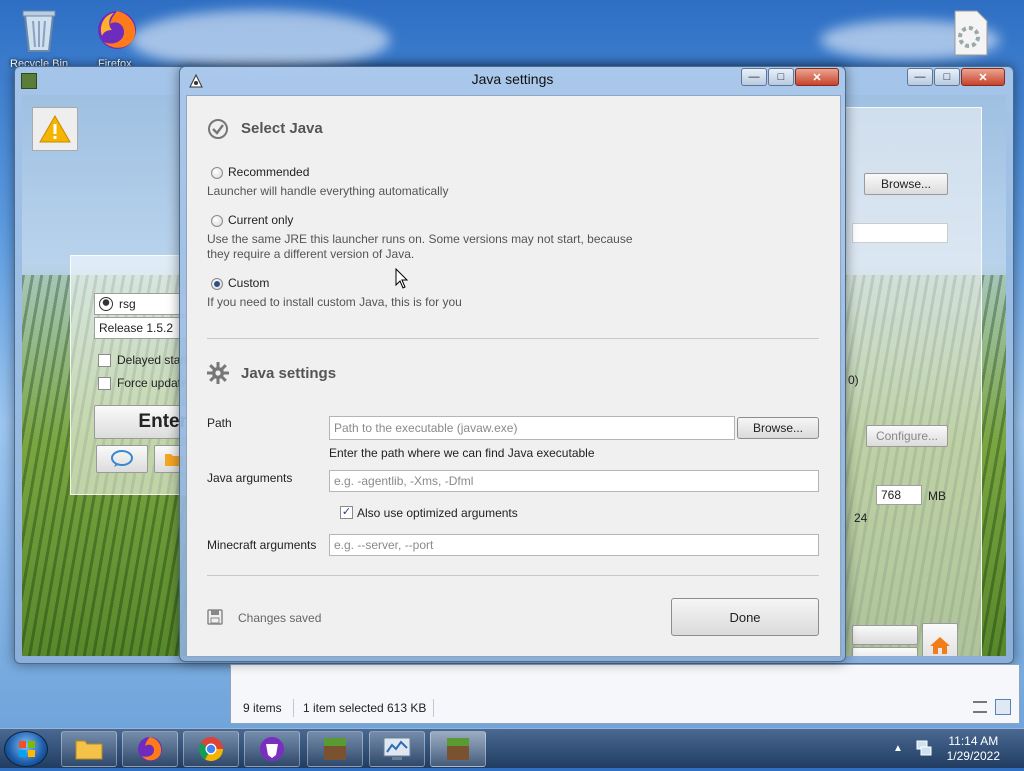 This screenshot has width=1024, height=771. I want to click on selected-count: 1 item selected, so click(343, 708).